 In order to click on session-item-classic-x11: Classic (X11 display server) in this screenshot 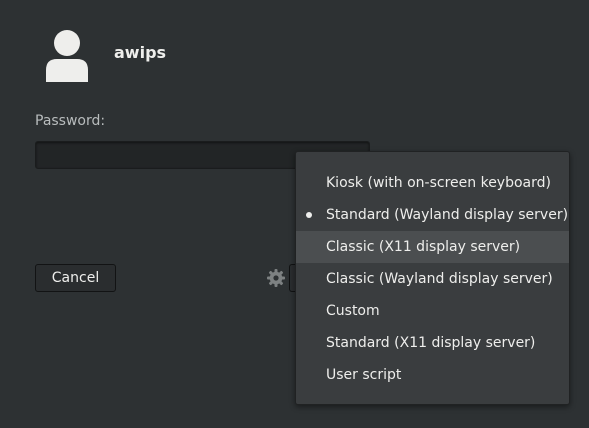, I will do `click(432, 247)`.